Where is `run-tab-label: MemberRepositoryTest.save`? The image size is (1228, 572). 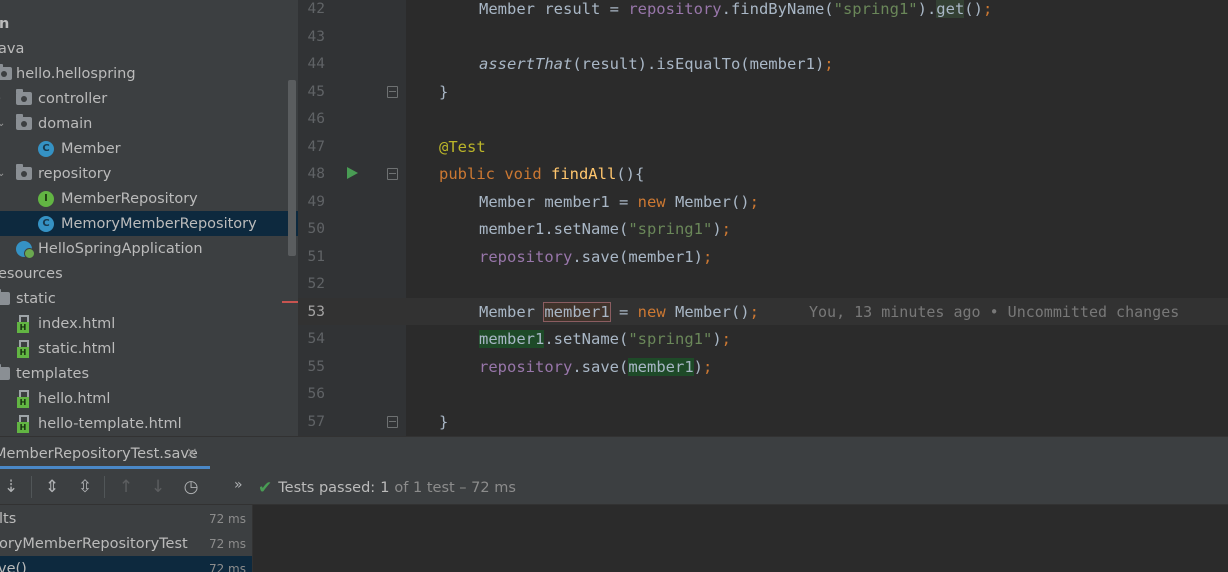 run-tab-label: MemberRepositoryTest.save is located at coordinates (99, 453).